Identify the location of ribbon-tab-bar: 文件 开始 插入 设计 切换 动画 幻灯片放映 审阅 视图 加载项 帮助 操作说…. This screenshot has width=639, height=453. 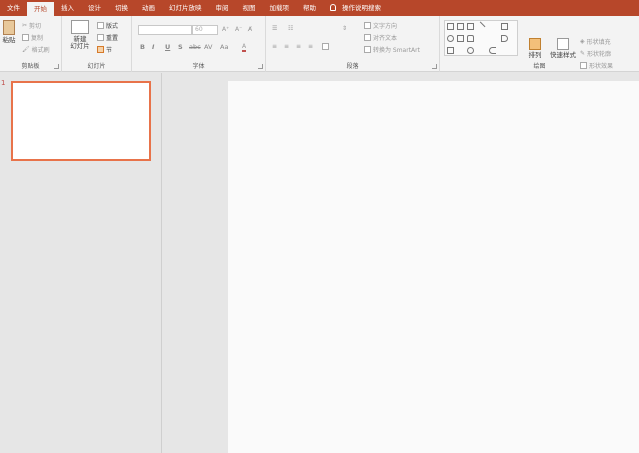
(319, 8).